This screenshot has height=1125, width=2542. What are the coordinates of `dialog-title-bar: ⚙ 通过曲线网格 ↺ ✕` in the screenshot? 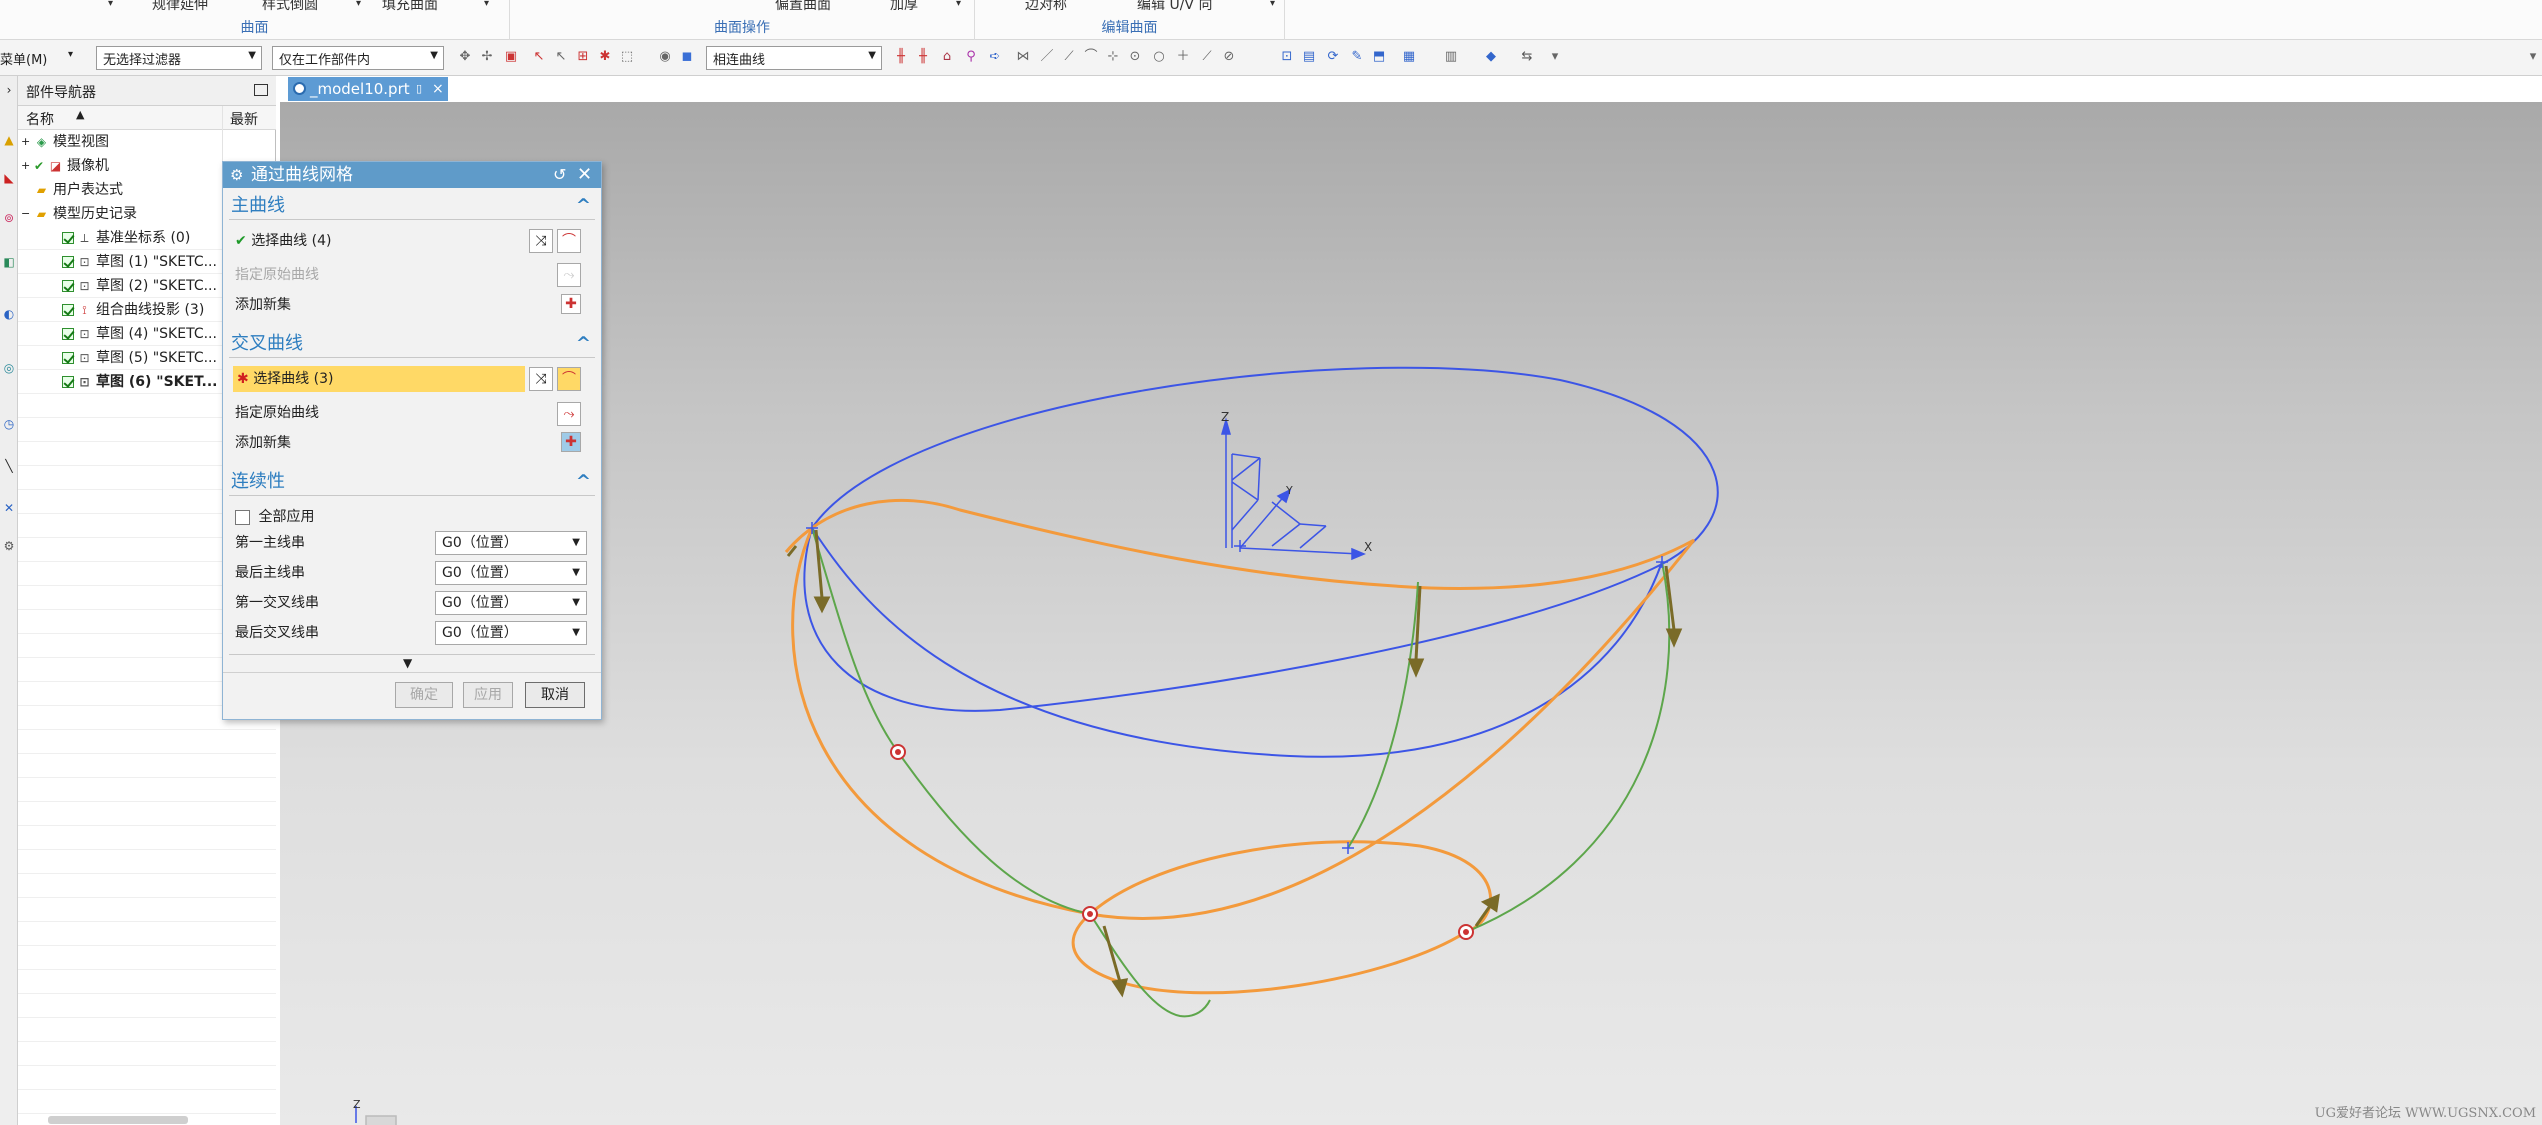 It's located at (412, 175).